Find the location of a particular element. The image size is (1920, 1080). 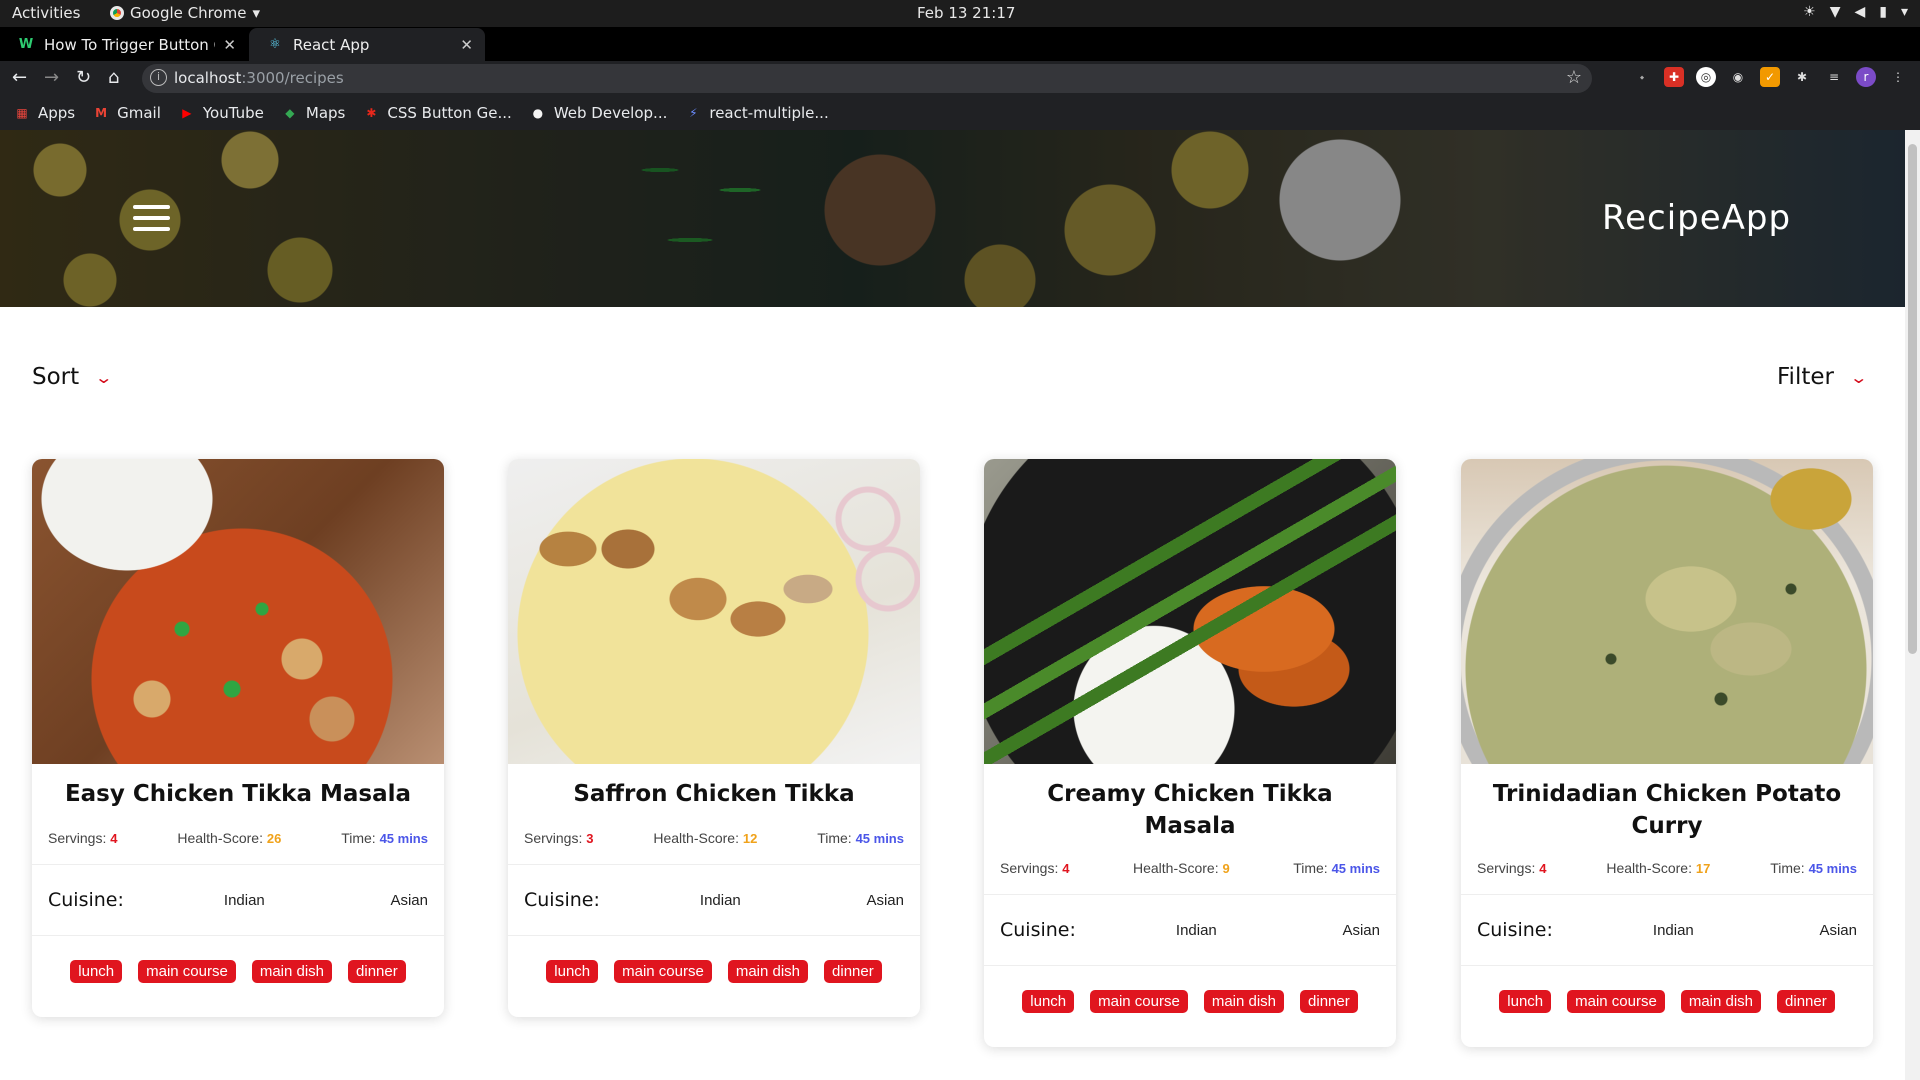

bookmark-maps: ◆ Maps is located at coordinates (313, 113).